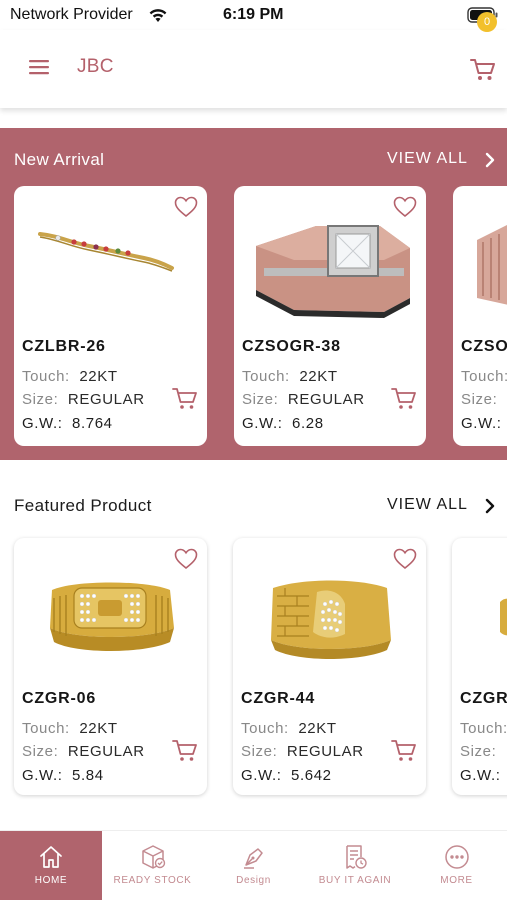 The height and width of the screenshot is (900, 507). Describe the element at coordinates (456, 857) in the screenshot. I see `more-dots-icon` at that location.